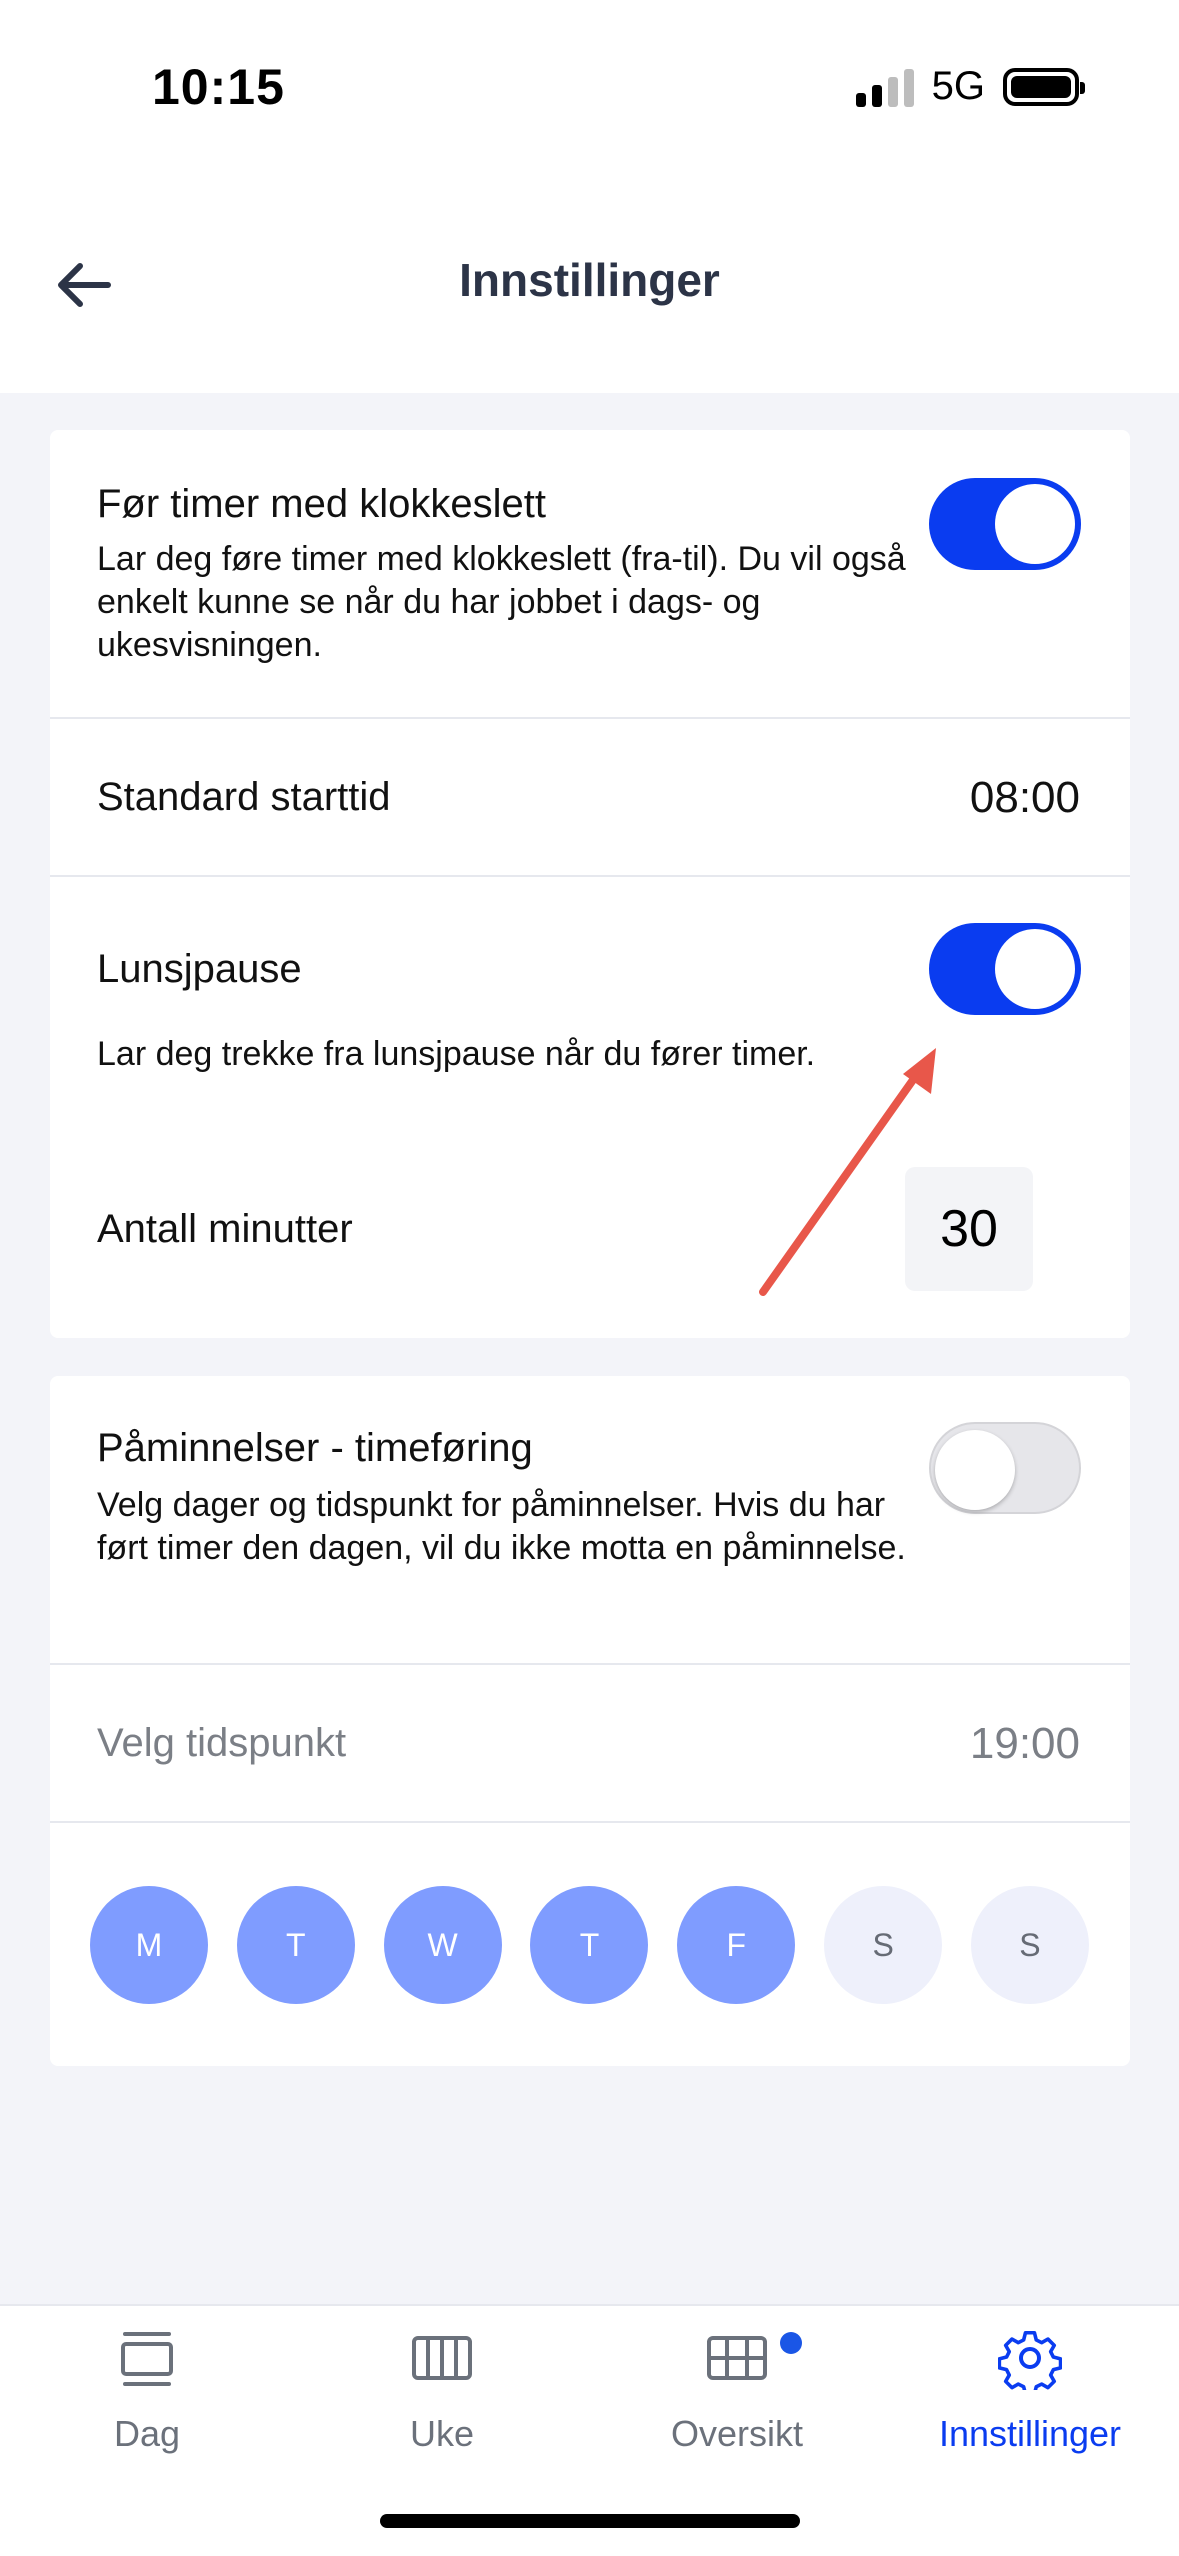 This screenshot has height=2556, width=1179. I want to click on tab-oversikt: Oversikt, so click(737, 2390).